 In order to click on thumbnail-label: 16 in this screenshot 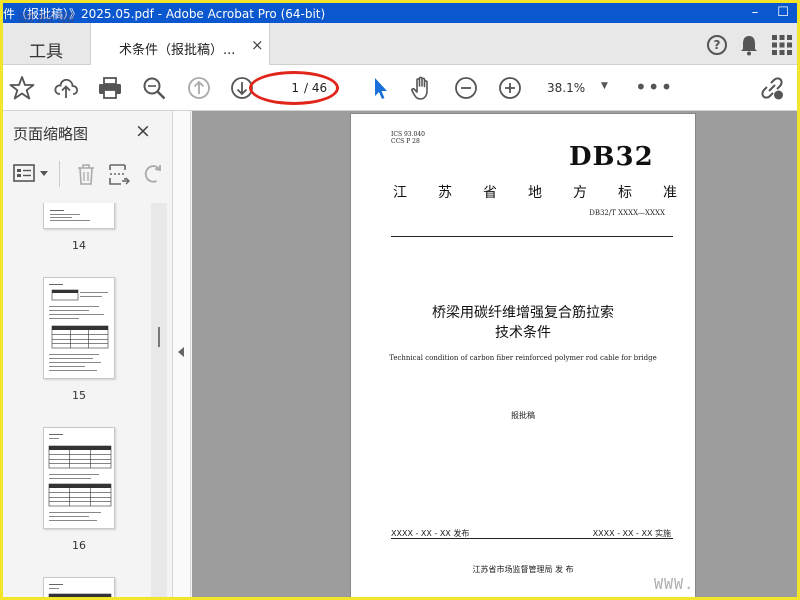, I will do `click(79, 545)`.